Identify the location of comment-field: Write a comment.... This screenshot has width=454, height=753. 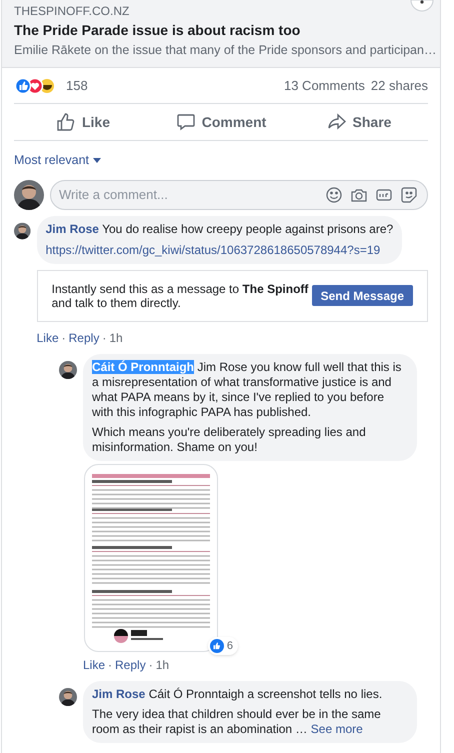
(192, 194).